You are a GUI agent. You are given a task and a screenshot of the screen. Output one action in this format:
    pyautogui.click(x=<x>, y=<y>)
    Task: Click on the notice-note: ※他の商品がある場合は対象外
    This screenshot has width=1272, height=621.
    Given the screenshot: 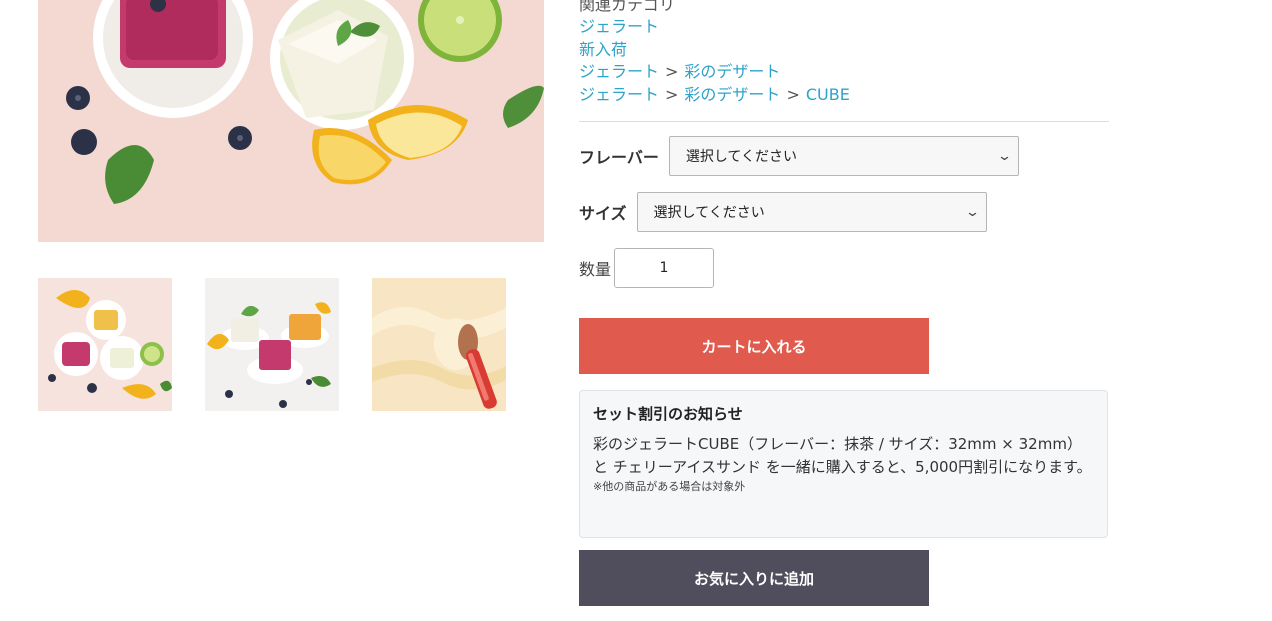 What is the action you would take?
    pyautogui.click(x=669, y=486)
    